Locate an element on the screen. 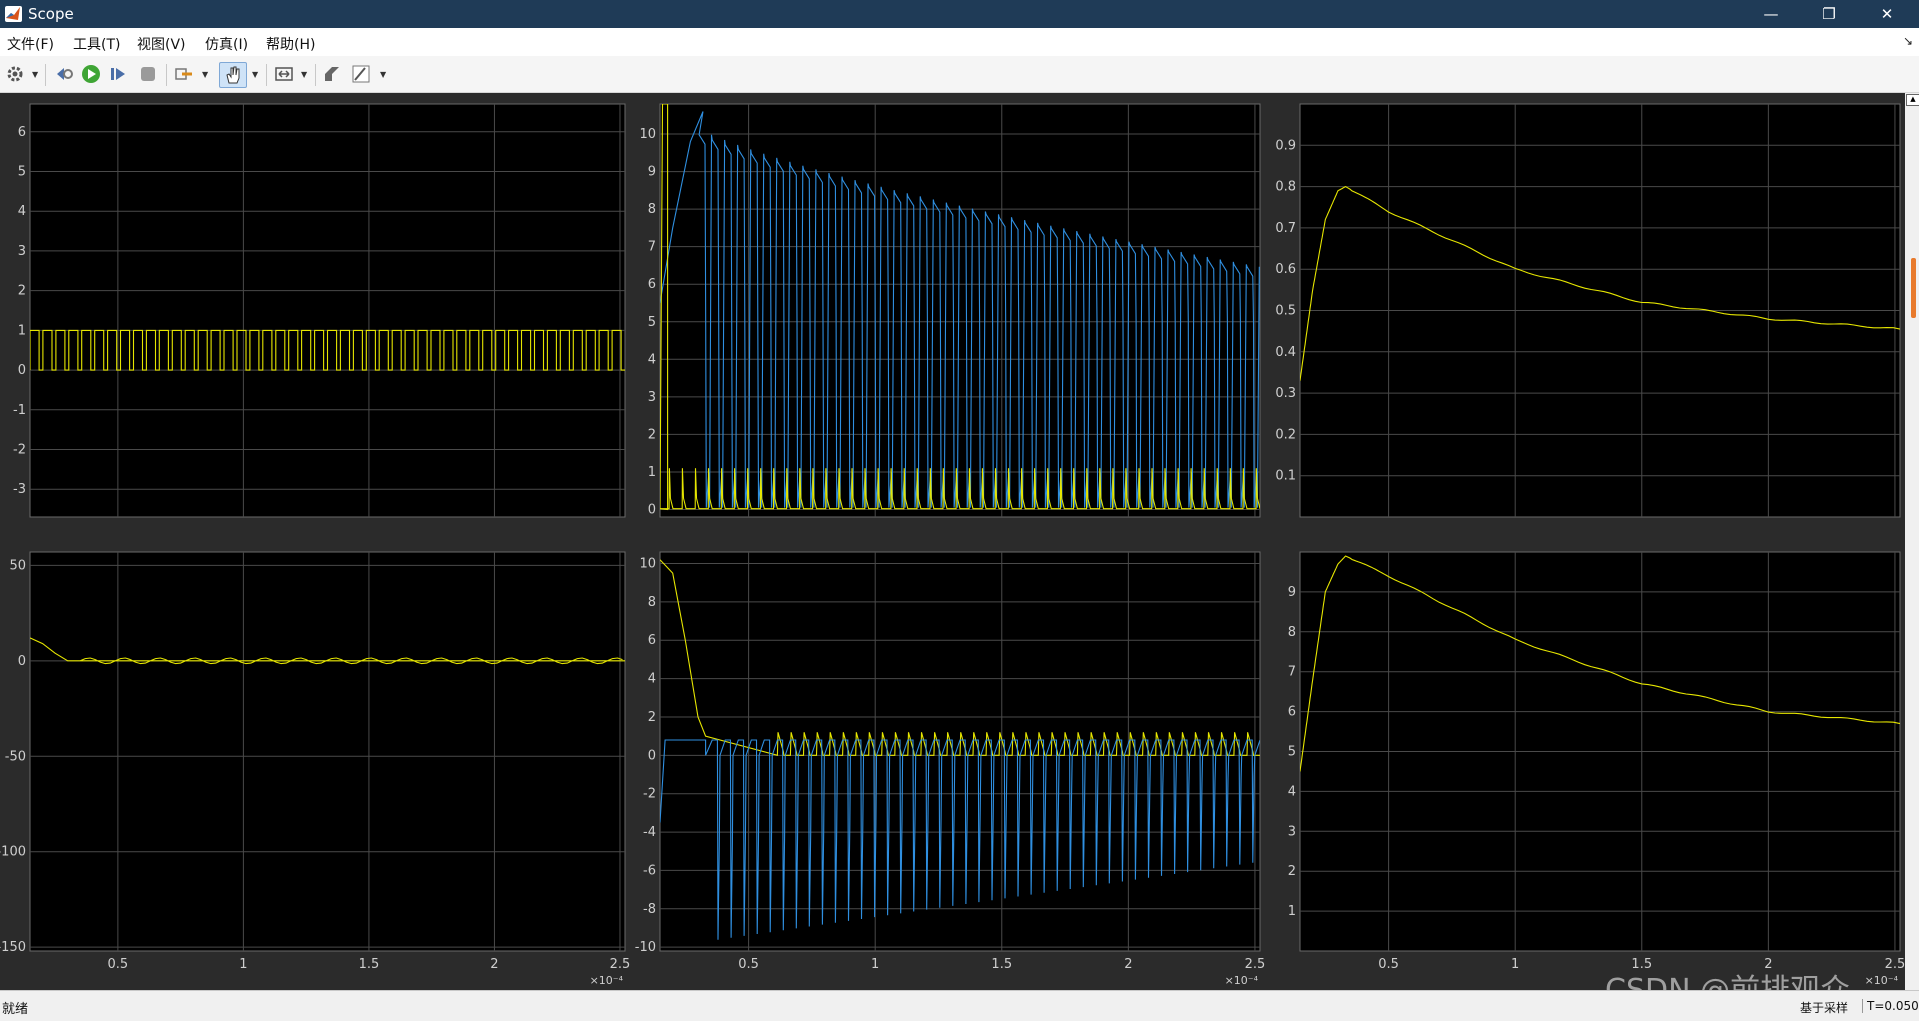  y-tick-label: -8 is located at coordinates (649, 909).